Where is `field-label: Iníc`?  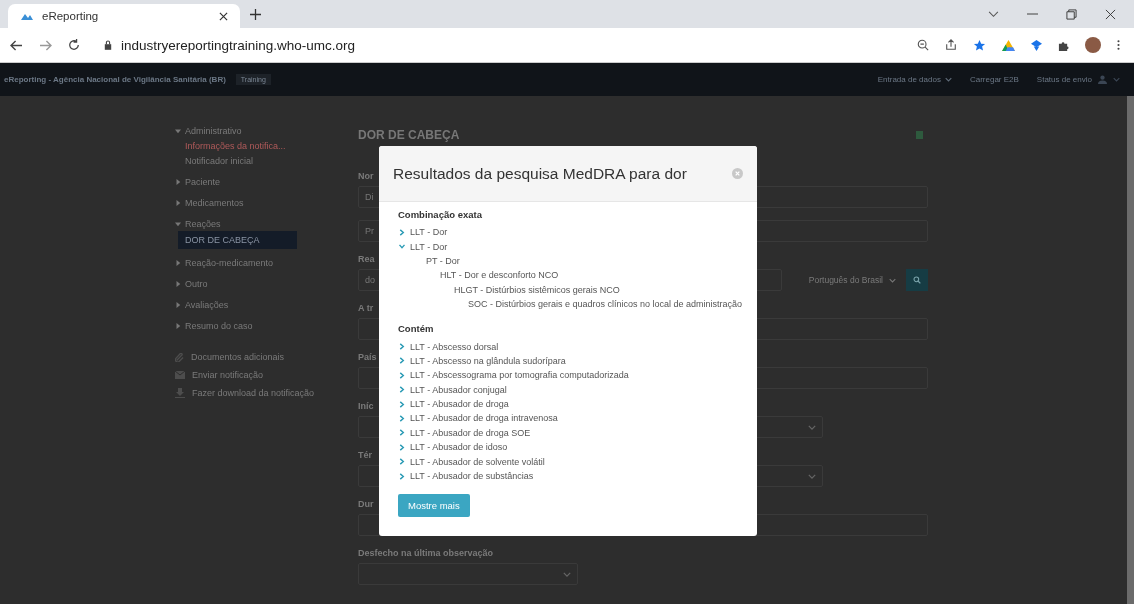 field-label: Iníc is located at coordinates (366, 406).